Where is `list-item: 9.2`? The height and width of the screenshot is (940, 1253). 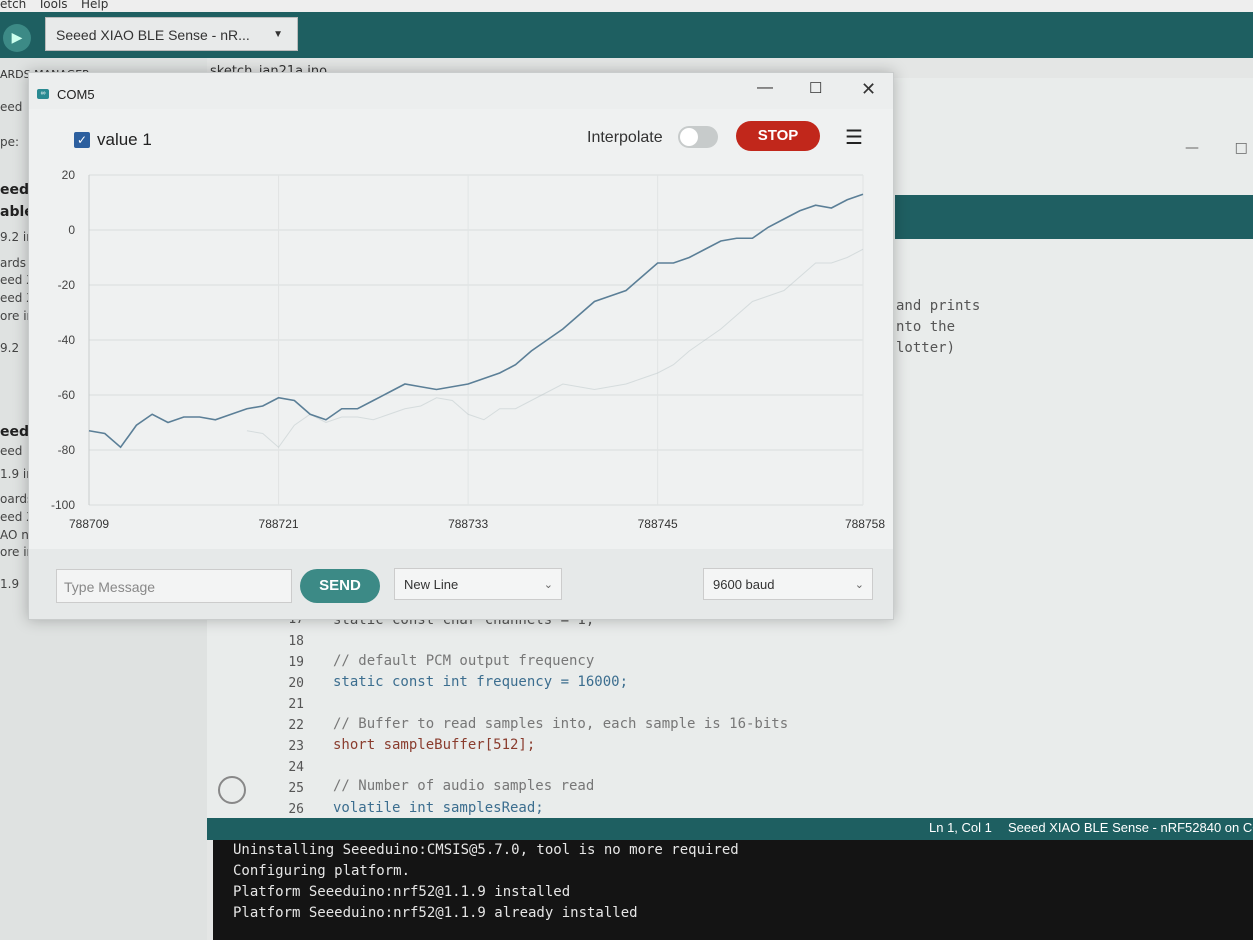 list-item: 9.2 is located at coordinates (10, 348).